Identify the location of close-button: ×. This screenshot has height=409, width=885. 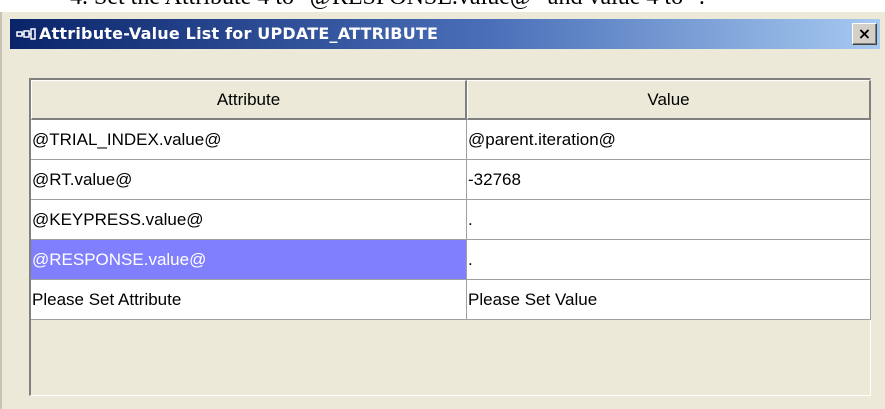
(864, 34).